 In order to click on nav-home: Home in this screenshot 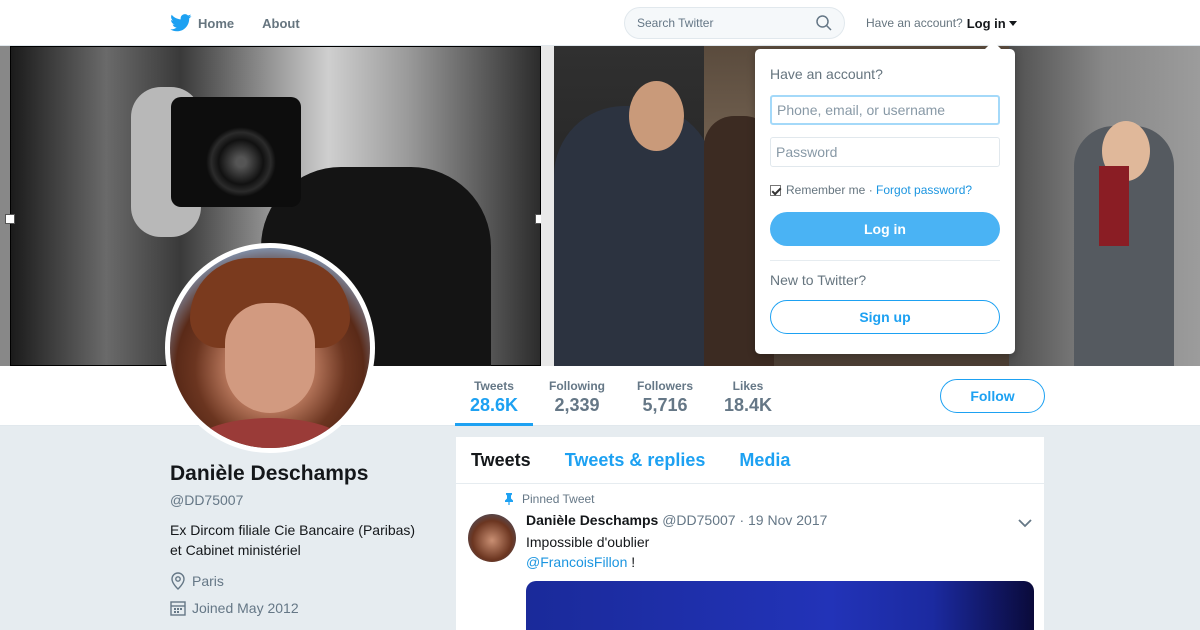, I will do `click(202, 23)`.